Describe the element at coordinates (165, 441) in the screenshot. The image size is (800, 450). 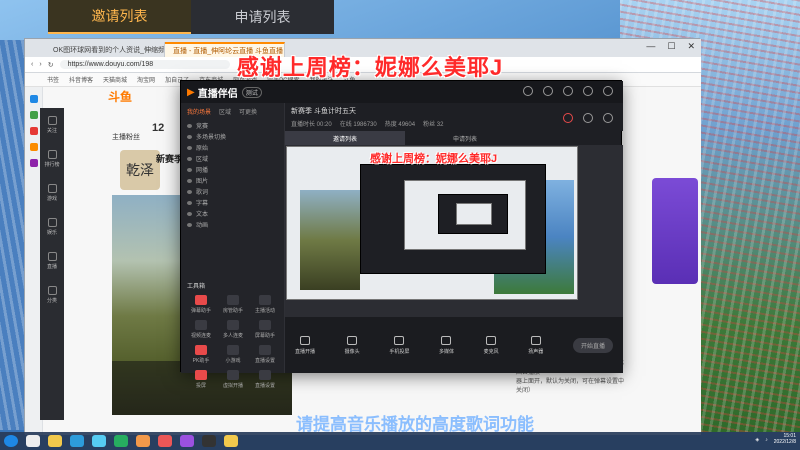
I see `live-app-icon` at that location.